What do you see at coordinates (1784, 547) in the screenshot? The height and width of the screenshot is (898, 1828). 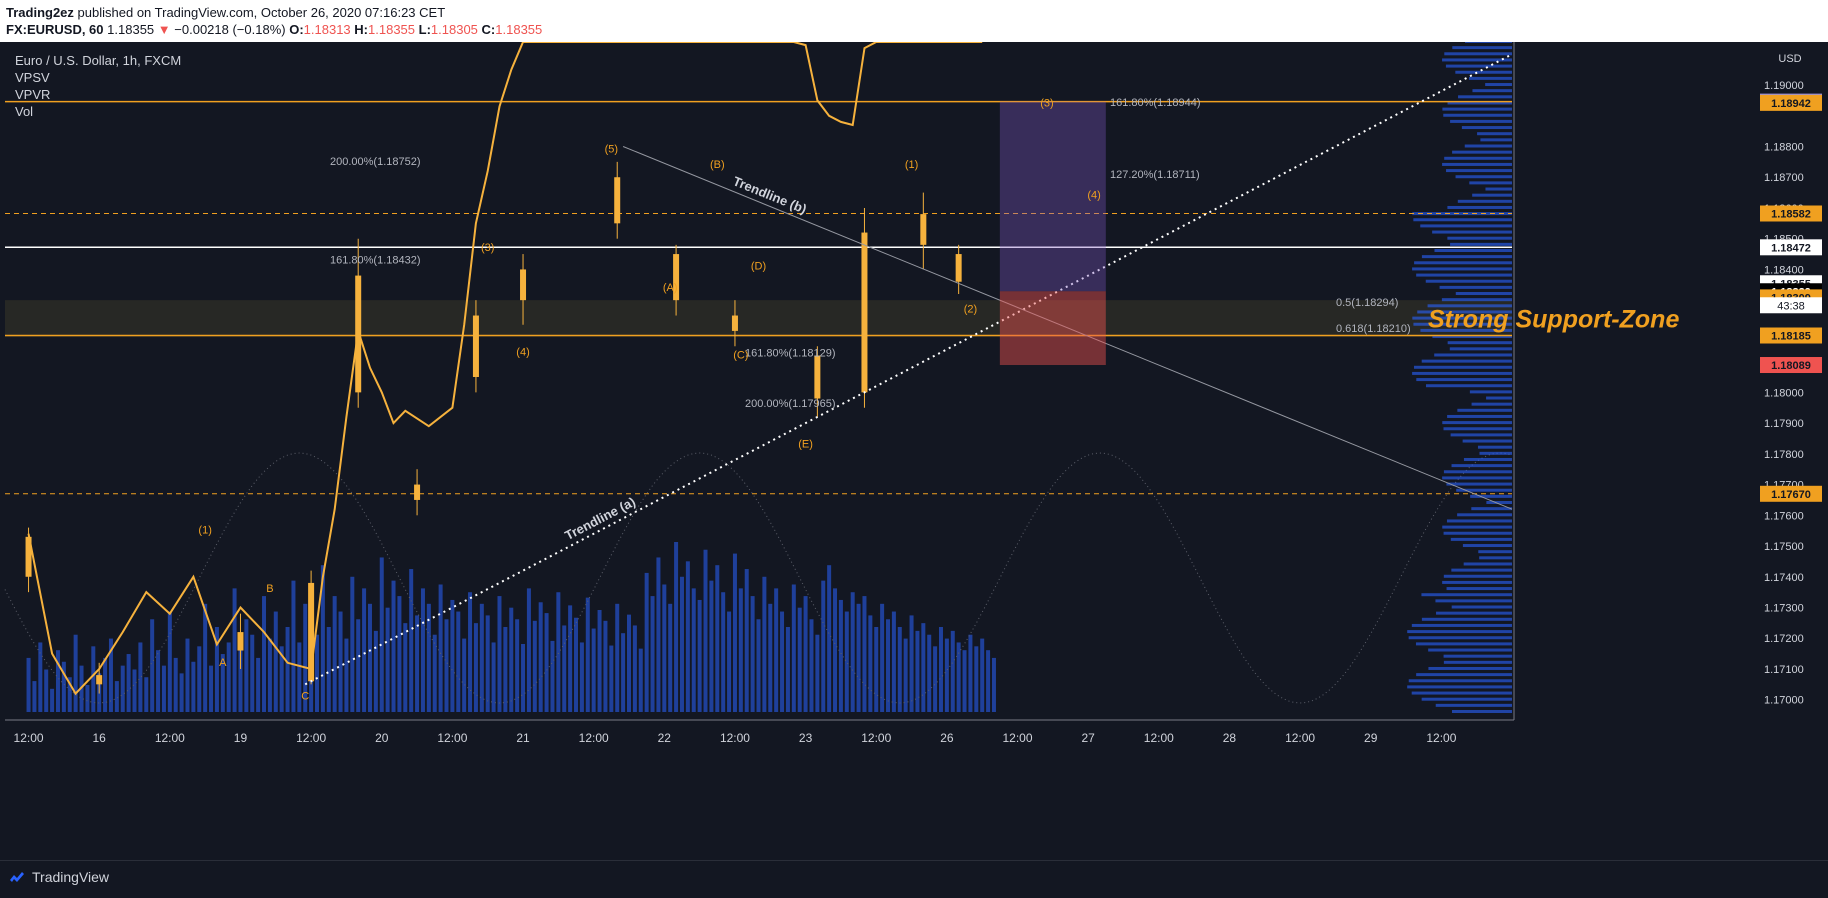 I see `price-tick-label: 1.17500` at bounding box center [1784, 547].